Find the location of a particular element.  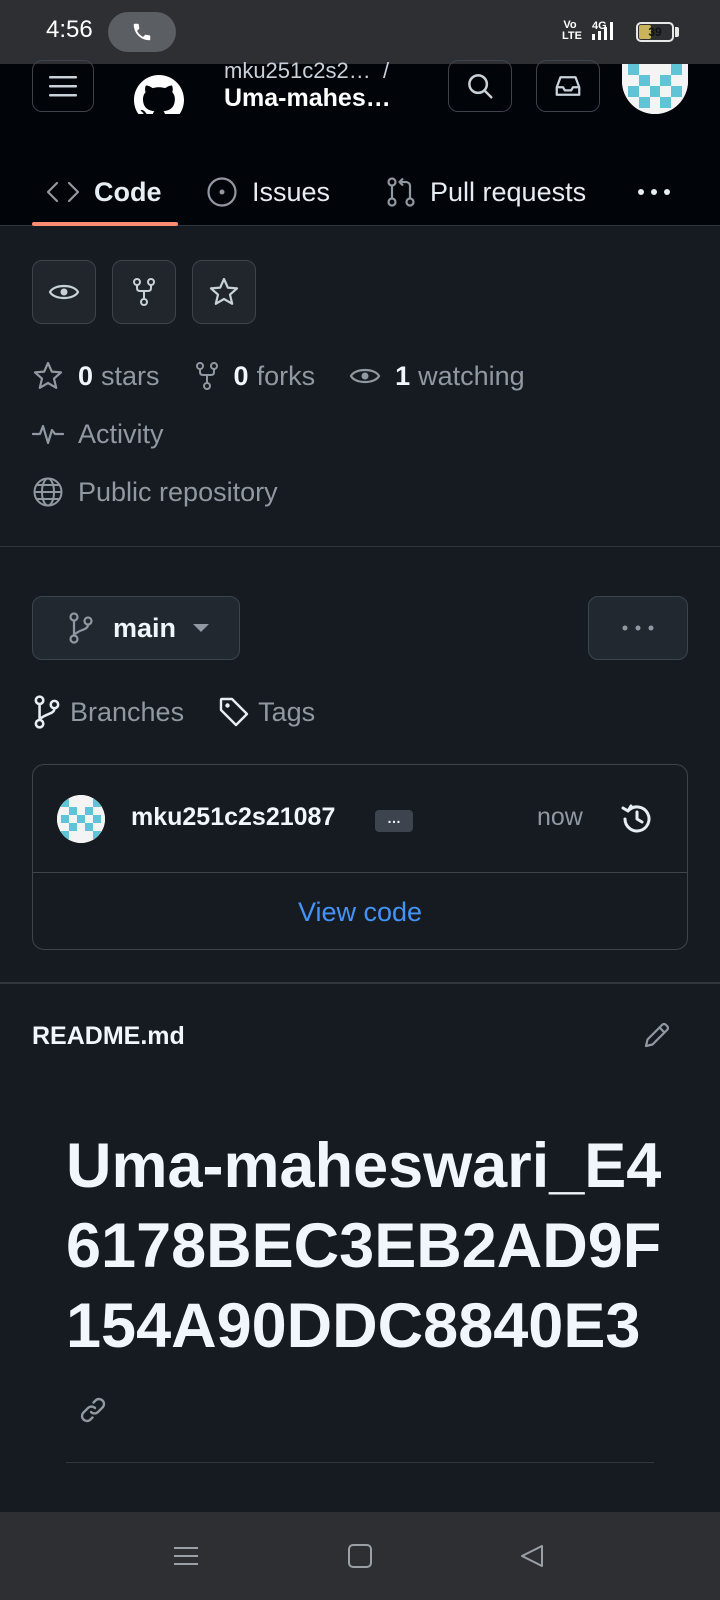

pulse-icon is located at coordinates (48, 434).